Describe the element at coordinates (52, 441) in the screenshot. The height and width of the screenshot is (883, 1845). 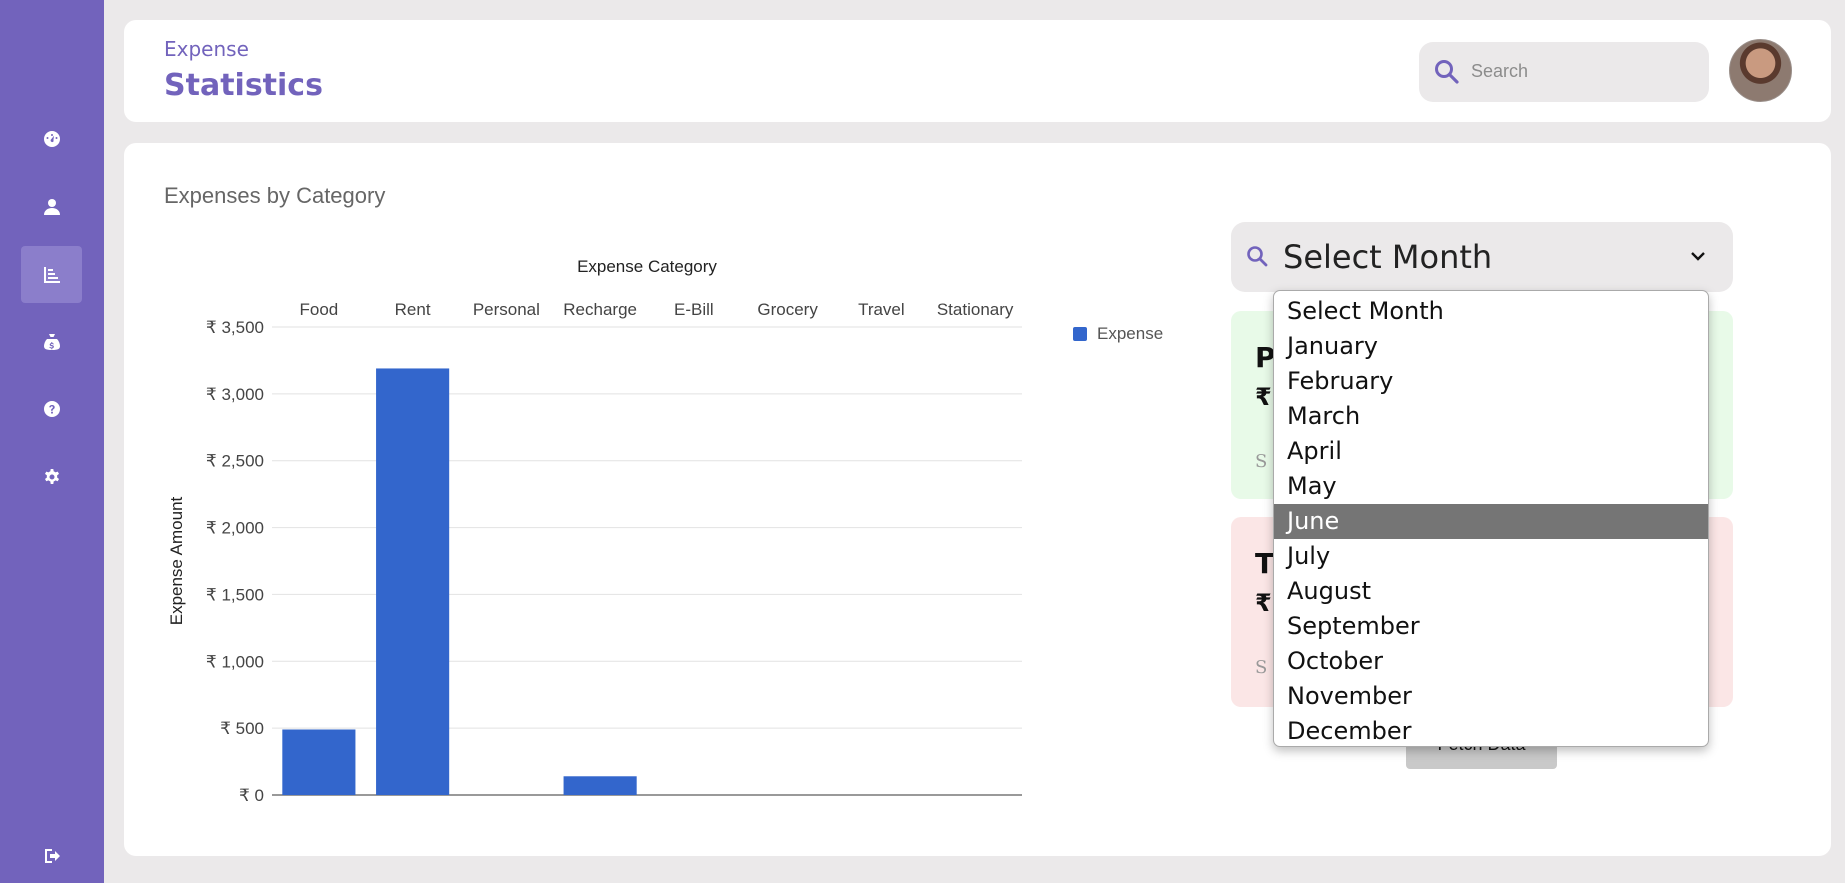
I see `sidebar` at that location.